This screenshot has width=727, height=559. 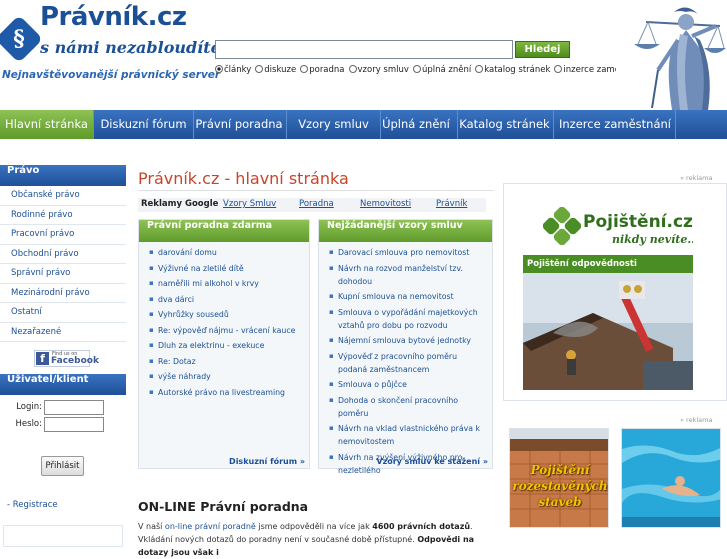 I want to click on ad-link-poradna: Poradna, so click(x=316, y=204).